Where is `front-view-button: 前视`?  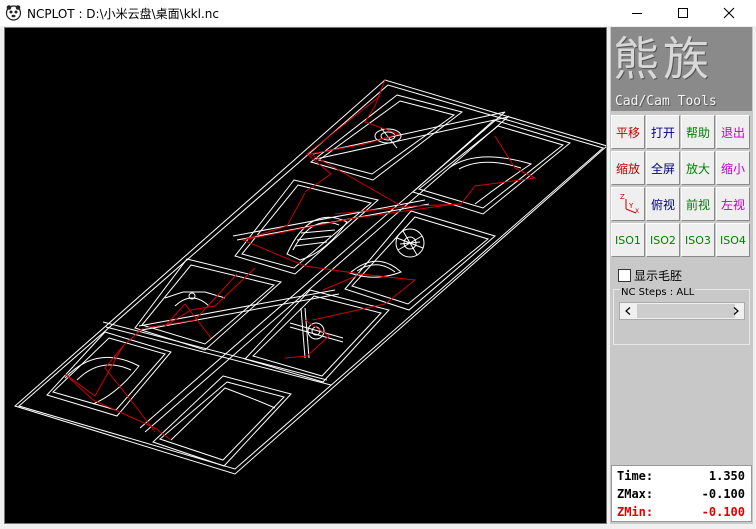 front-view-button: 前视 is located at coordinates (698, 204).